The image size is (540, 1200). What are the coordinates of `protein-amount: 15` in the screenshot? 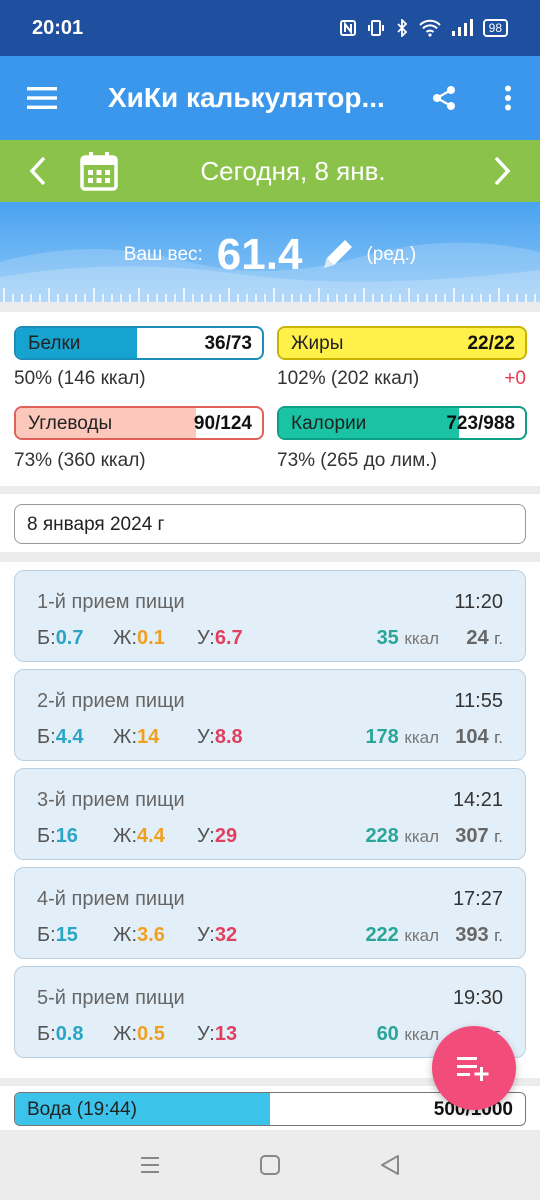 It's located at (66, 935).